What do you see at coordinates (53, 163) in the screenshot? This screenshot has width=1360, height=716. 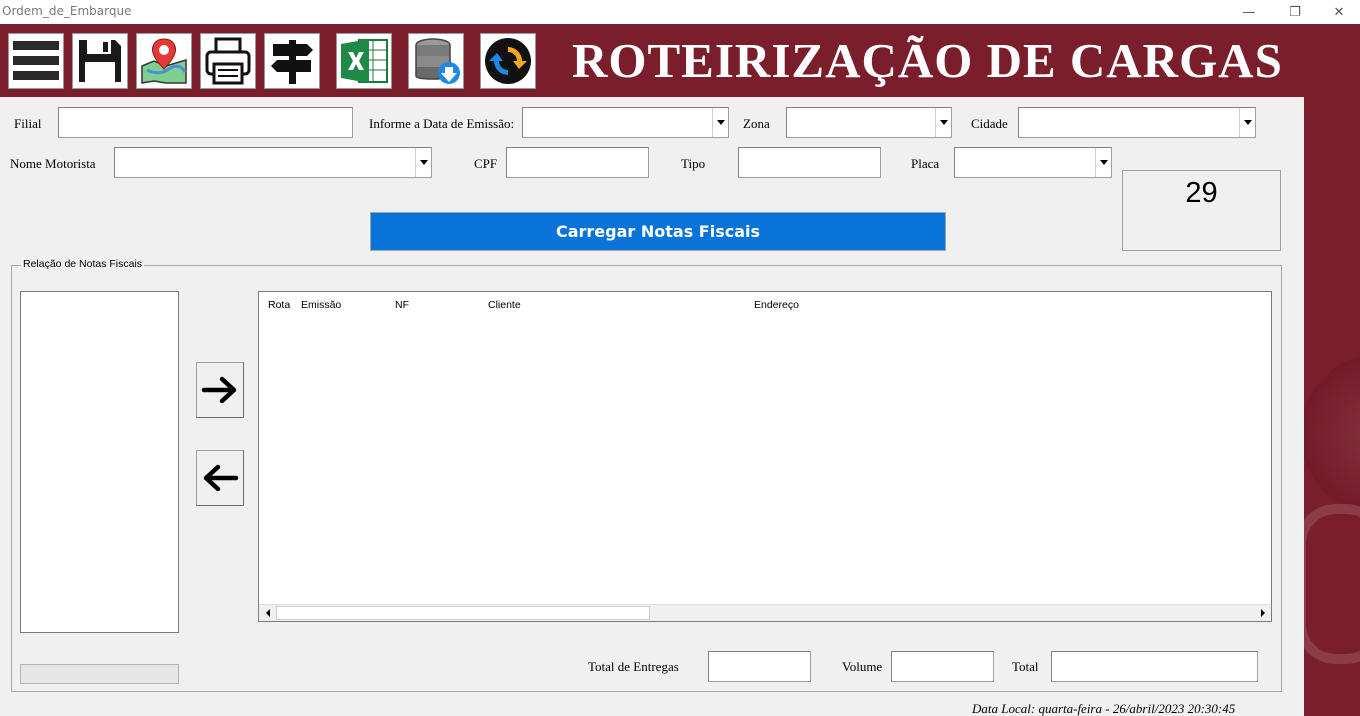 I see `motorista-label: Nome Motorista` at bounding box center [53, 163].